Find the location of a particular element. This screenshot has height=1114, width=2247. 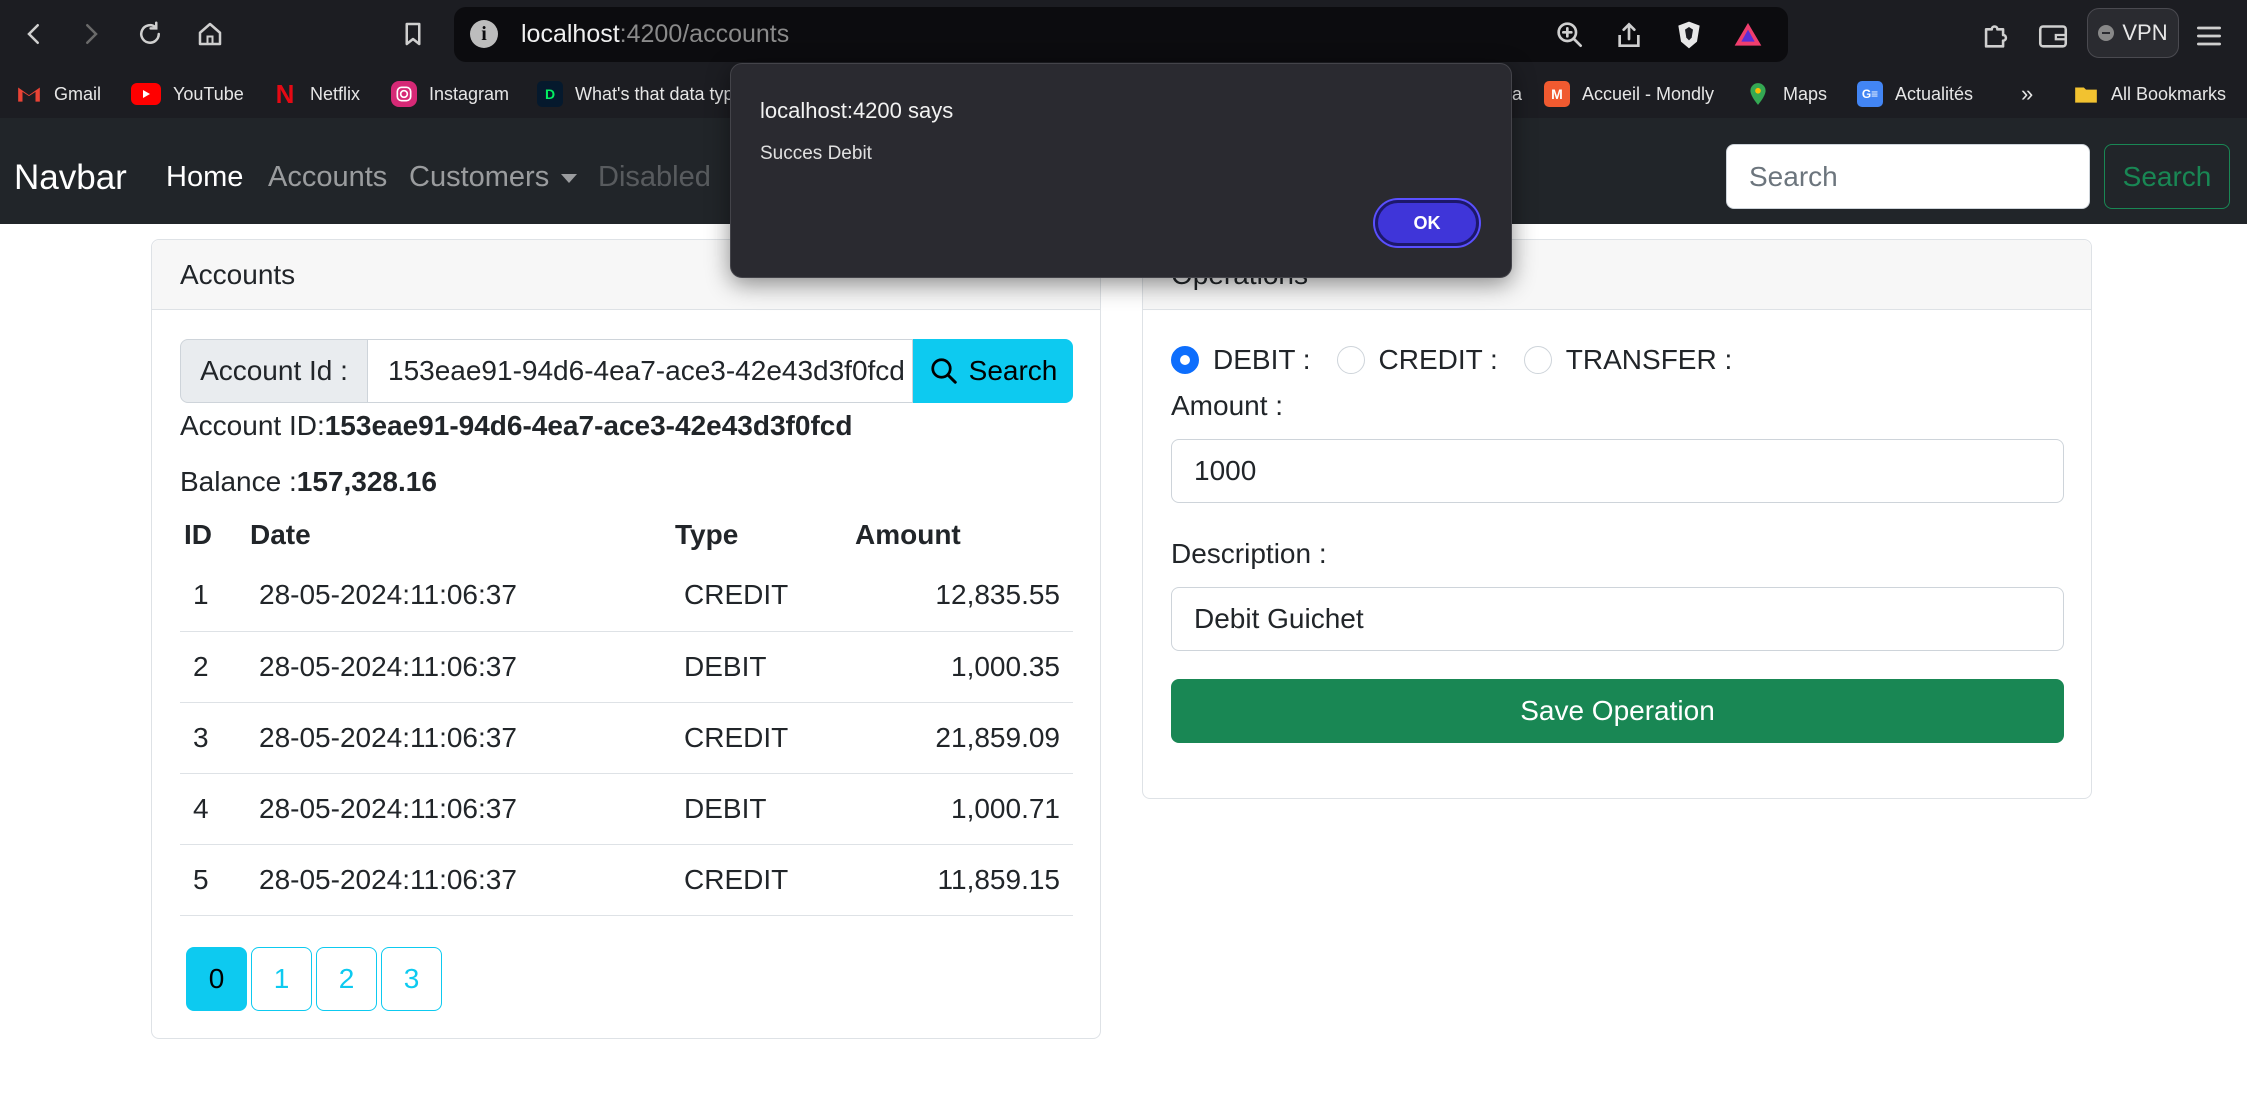

page-button-1: 1 is located at coordinates (281, 979).